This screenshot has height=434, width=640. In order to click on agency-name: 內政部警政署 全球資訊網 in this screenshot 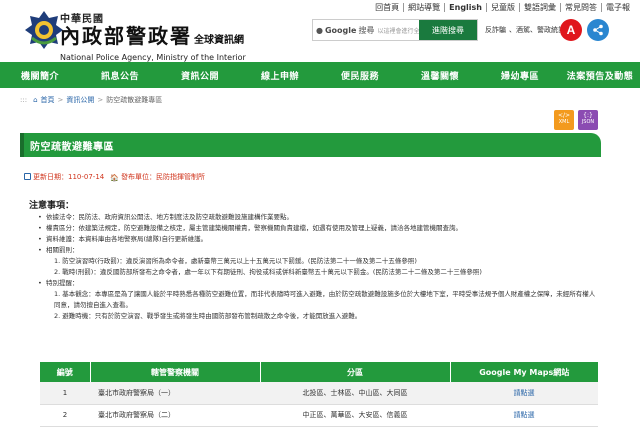, I will do `click(152, 36)`.